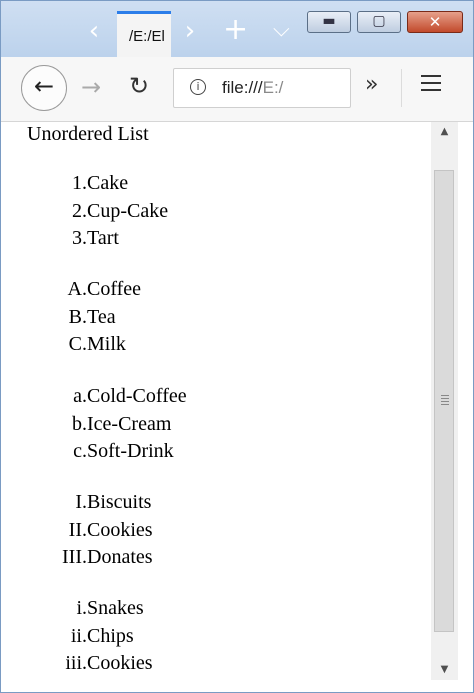 The height and width of the screenshot is (693, 474). Describe the element at coordinates (114, 289) in the screenshot. I see `list-item-label: Coffee` at that location.